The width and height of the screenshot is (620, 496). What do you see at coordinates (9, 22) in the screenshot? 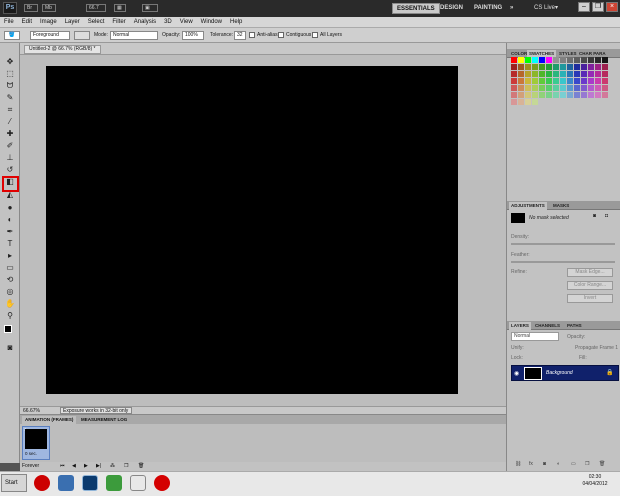
I see `menu-file: File` at bounding box center [9, 22].